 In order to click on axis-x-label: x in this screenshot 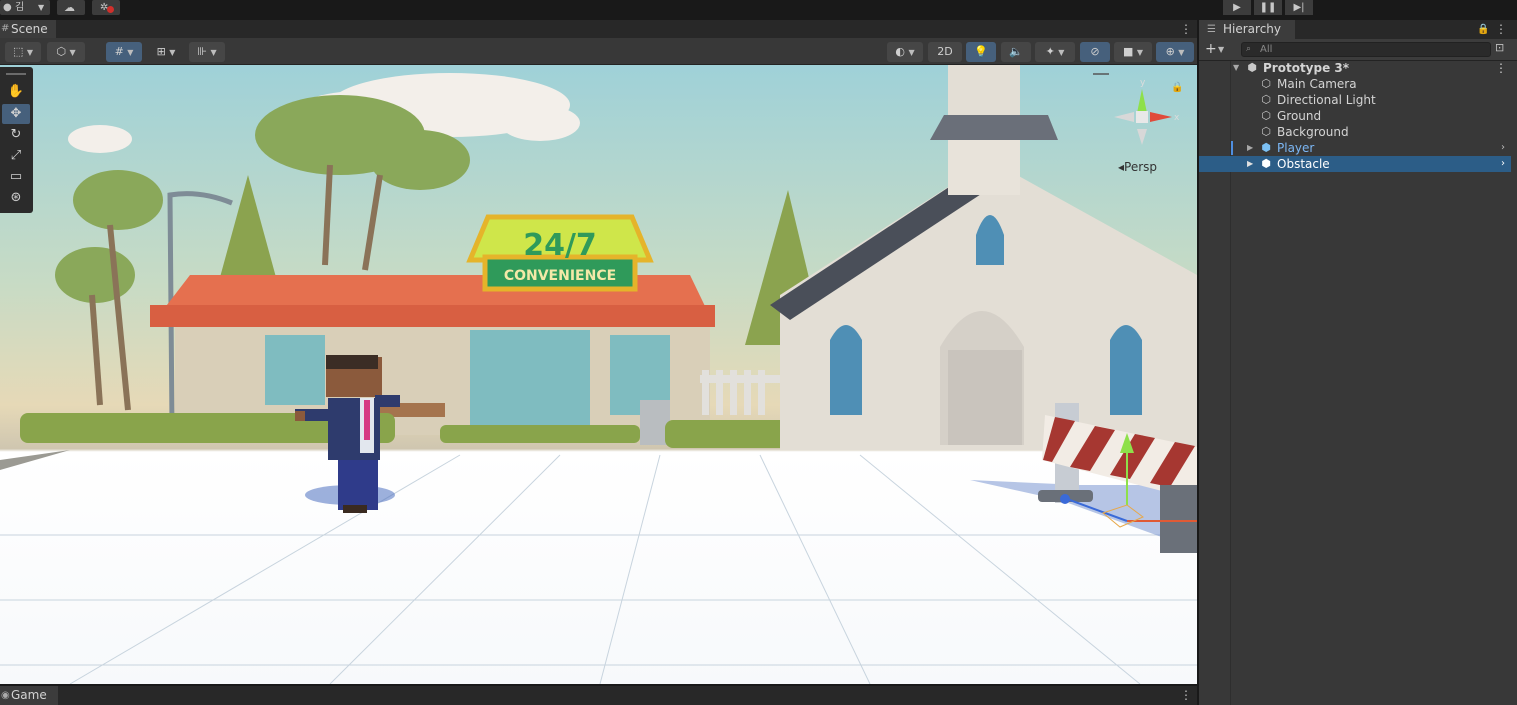, I will do `click(1177, 118)`.